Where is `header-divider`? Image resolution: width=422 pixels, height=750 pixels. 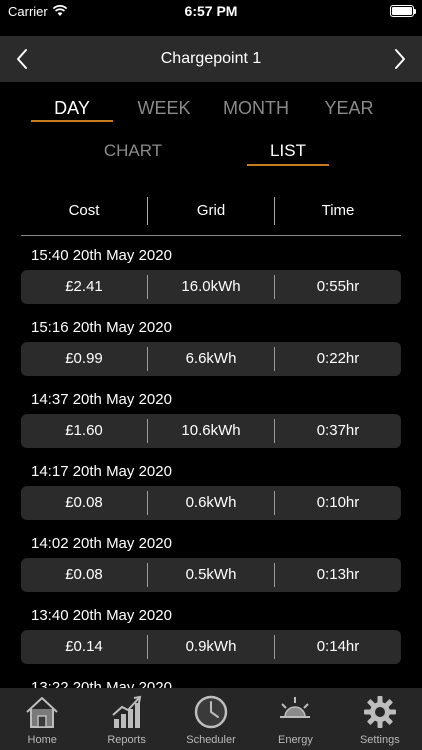 header-divider is located at coordinates (211, 235).